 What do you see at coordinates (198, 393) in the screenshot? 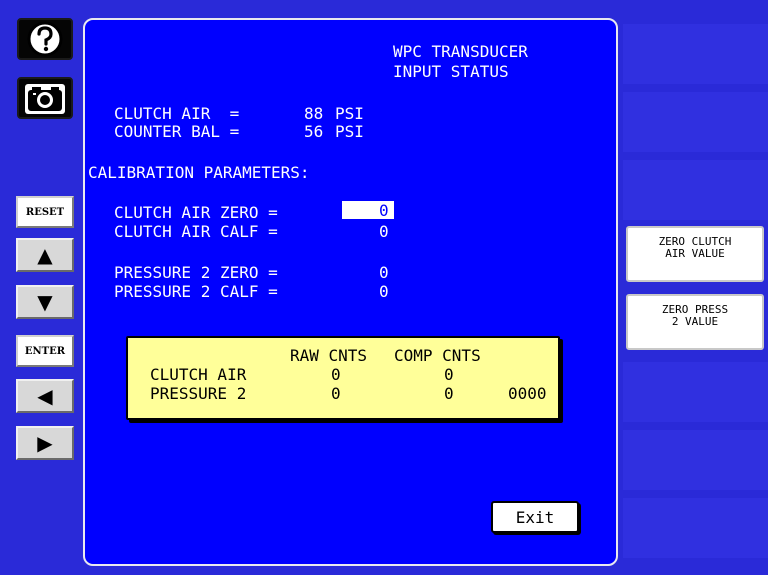
I see `pressure2-row-label: PRESSURE 2` at bounding box center [198, 393].